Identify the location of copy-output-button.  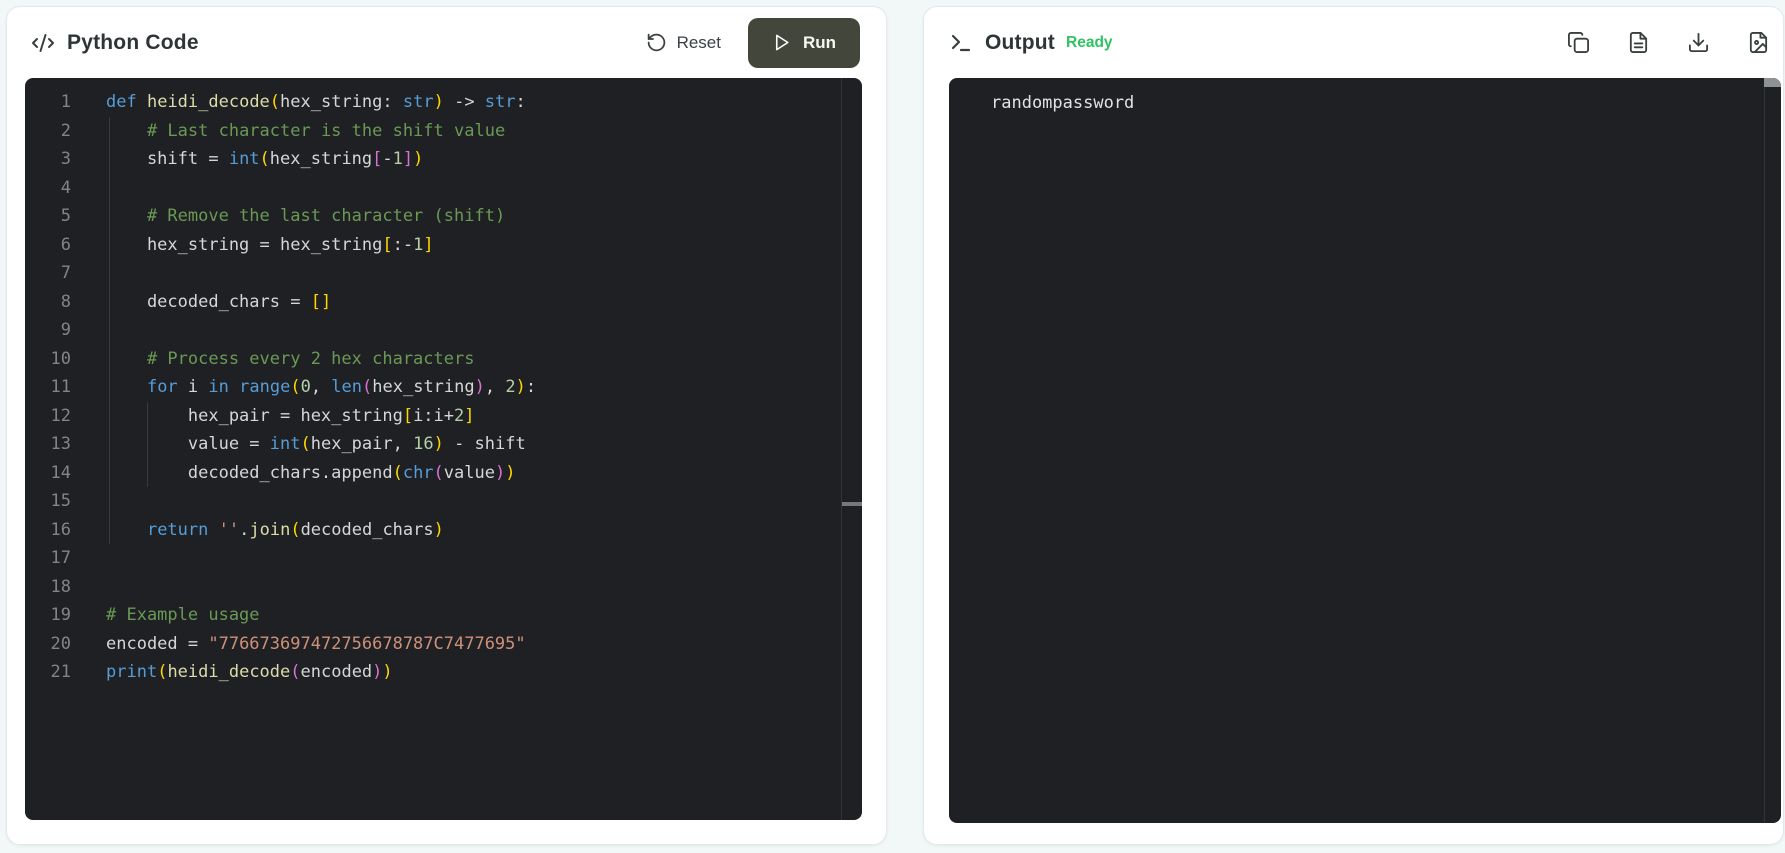
(1578, 43).